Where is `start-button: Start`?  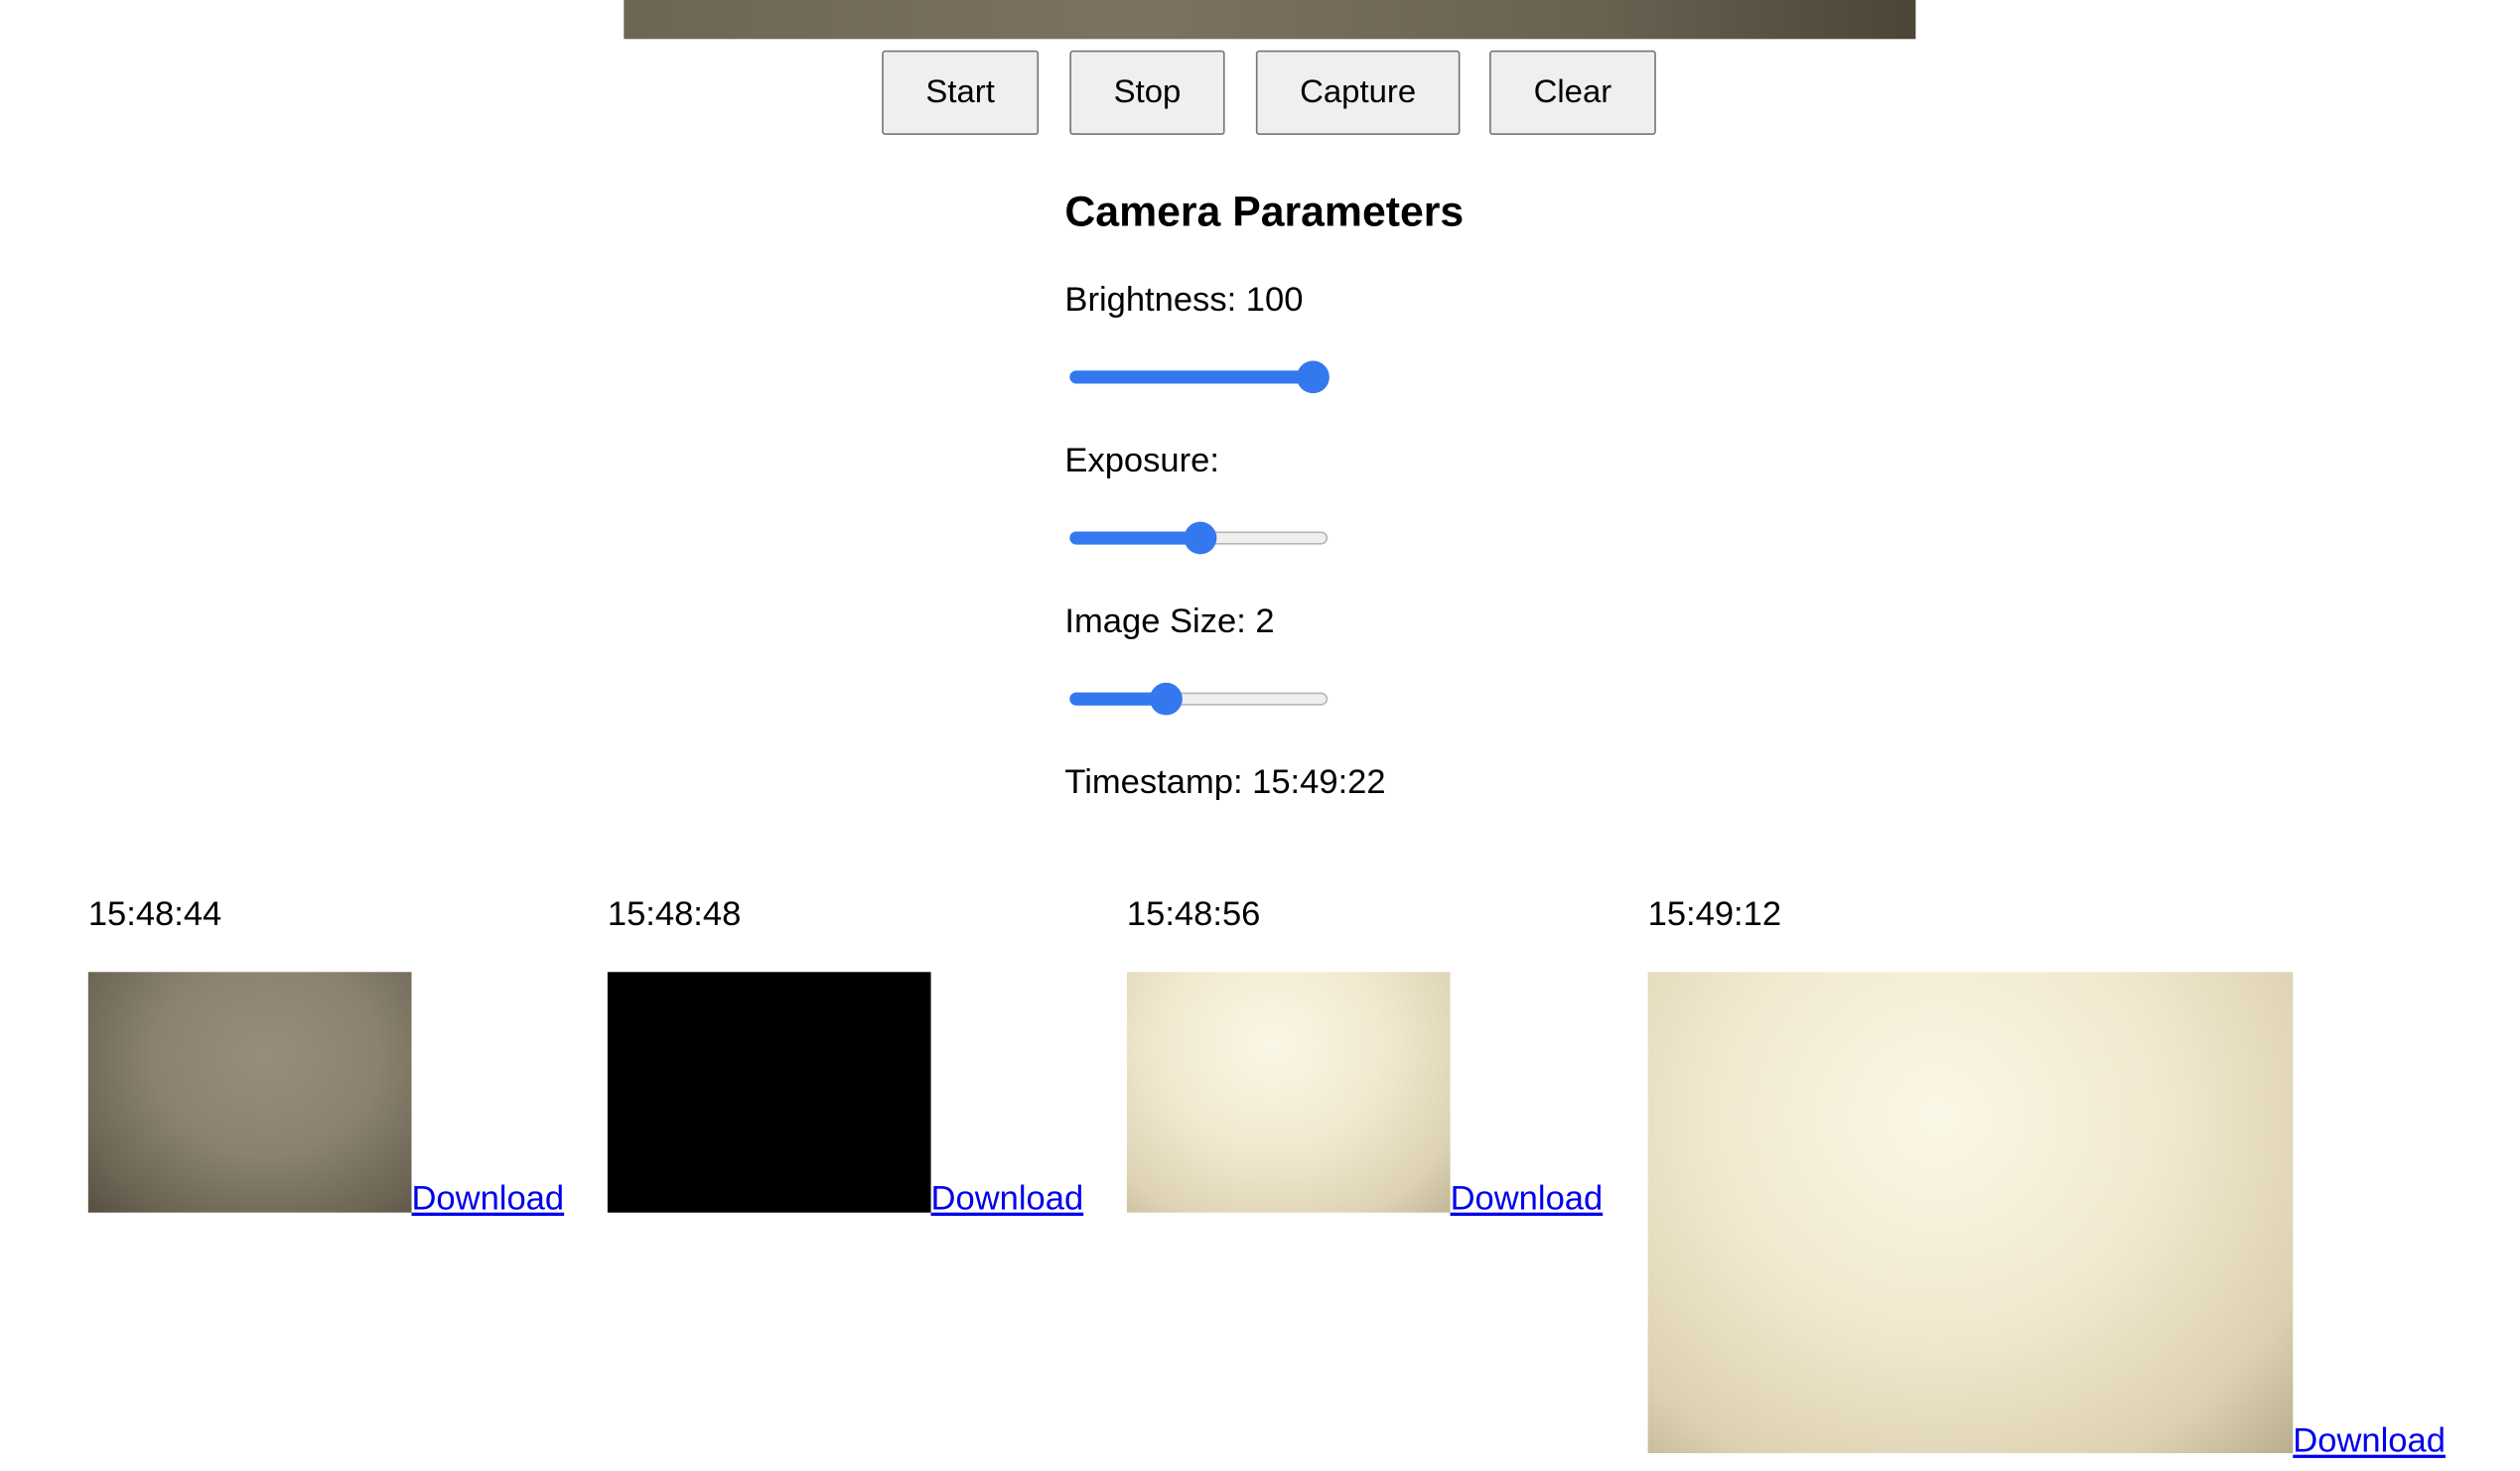 start-button: Start is located at coordinates (961, 92).